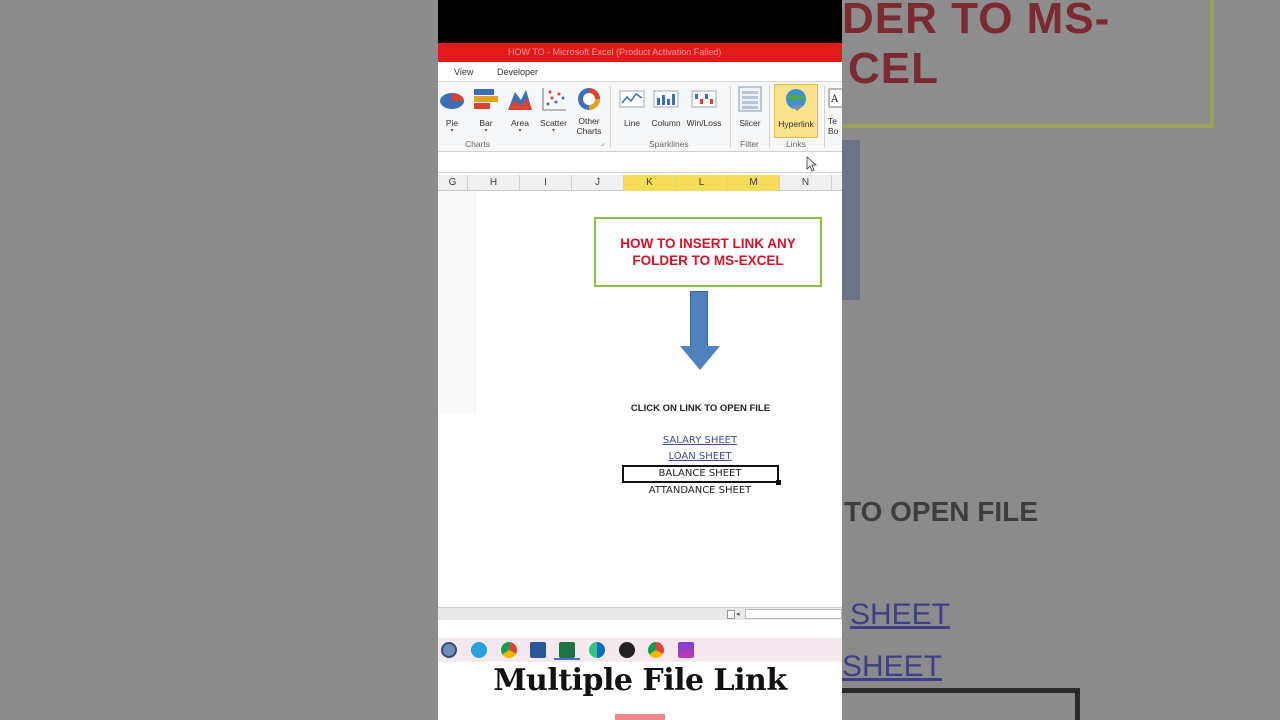 Image resolution: width=1280 pixels, height=720 pixels. Describe the element at coordinates (833, 126) in the screenshot. I see `text-box-label: Te Bo` at that location.